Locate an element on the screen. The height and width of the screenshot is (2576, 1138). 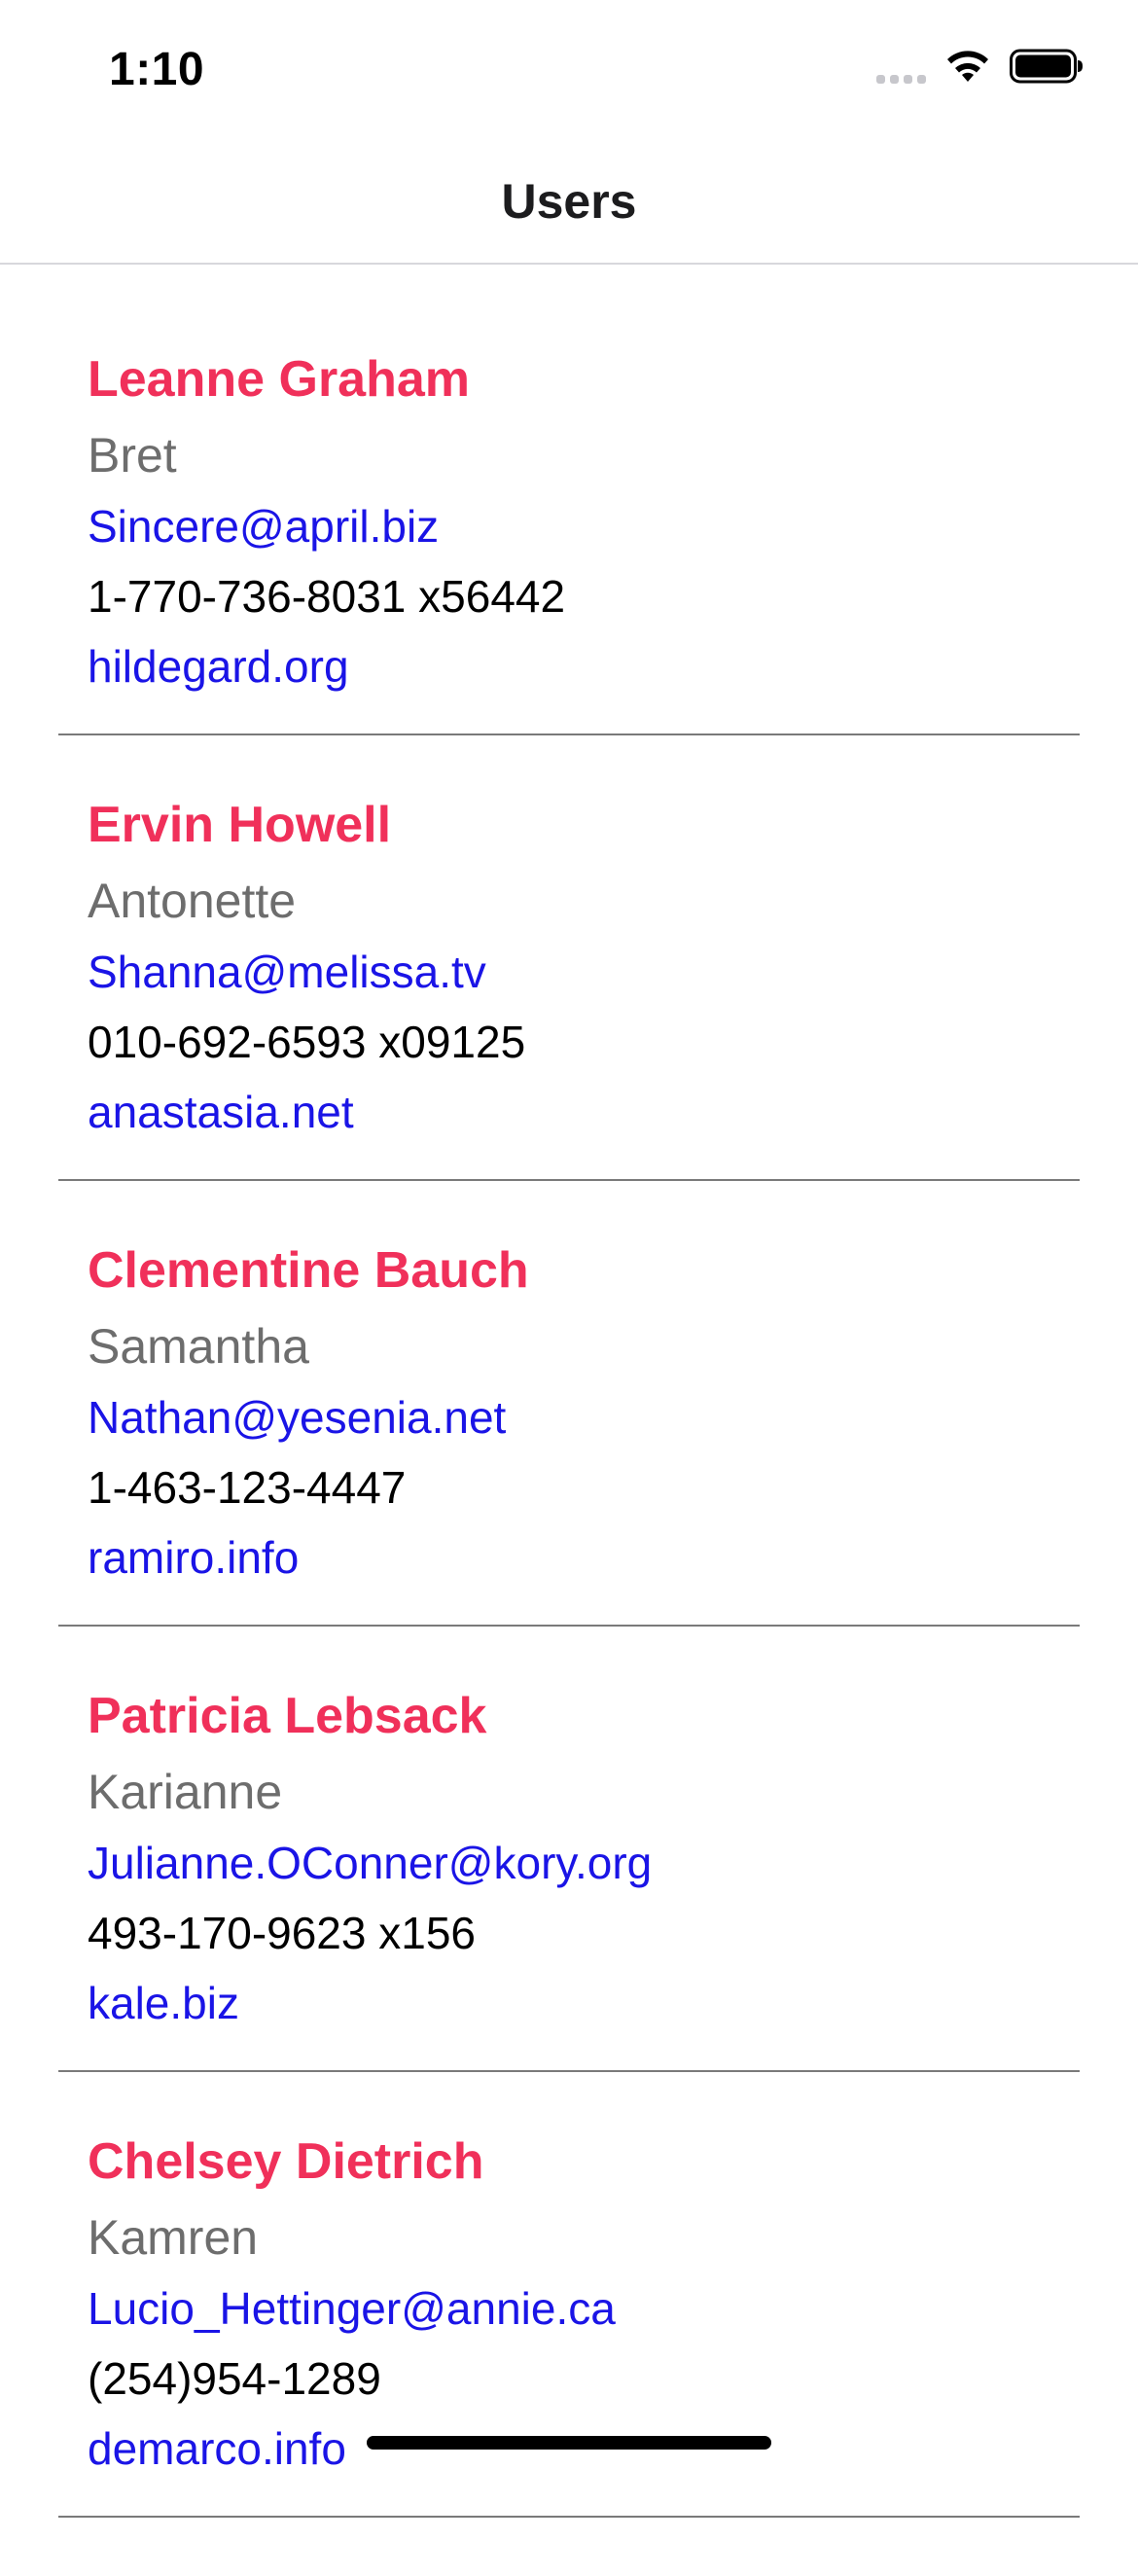
page-title: Users is located at coordinates (569, 201).